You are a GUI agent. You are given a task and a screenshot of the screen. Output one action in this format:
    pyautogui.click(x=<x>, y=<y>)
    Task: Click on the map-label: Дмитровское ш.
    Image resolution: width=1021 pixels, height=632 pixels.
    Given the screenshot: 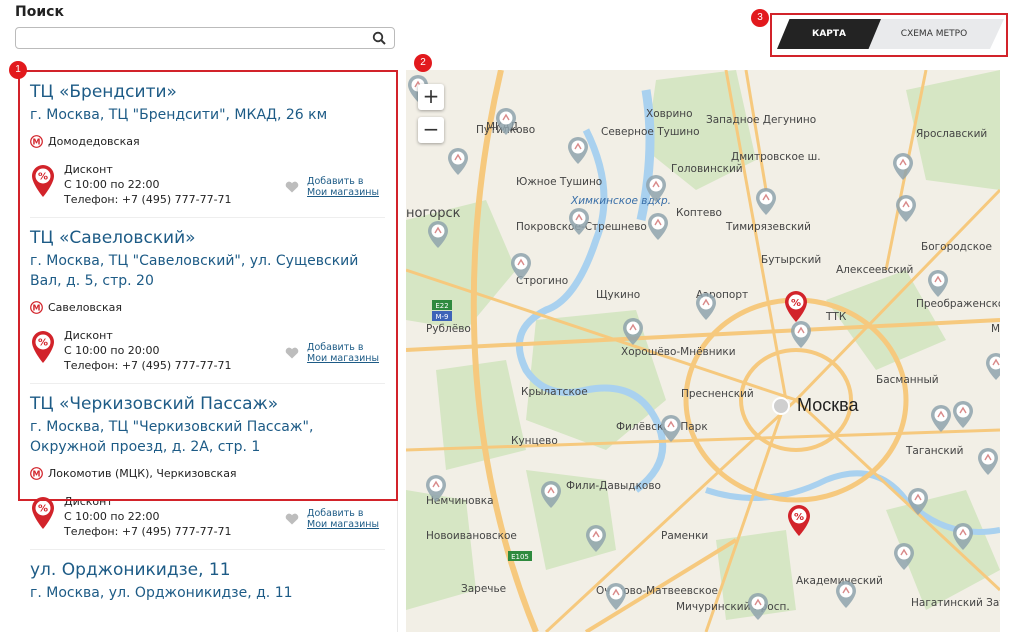 What is the action you would take?
    pyautogui.click(x=776, y=157)
    